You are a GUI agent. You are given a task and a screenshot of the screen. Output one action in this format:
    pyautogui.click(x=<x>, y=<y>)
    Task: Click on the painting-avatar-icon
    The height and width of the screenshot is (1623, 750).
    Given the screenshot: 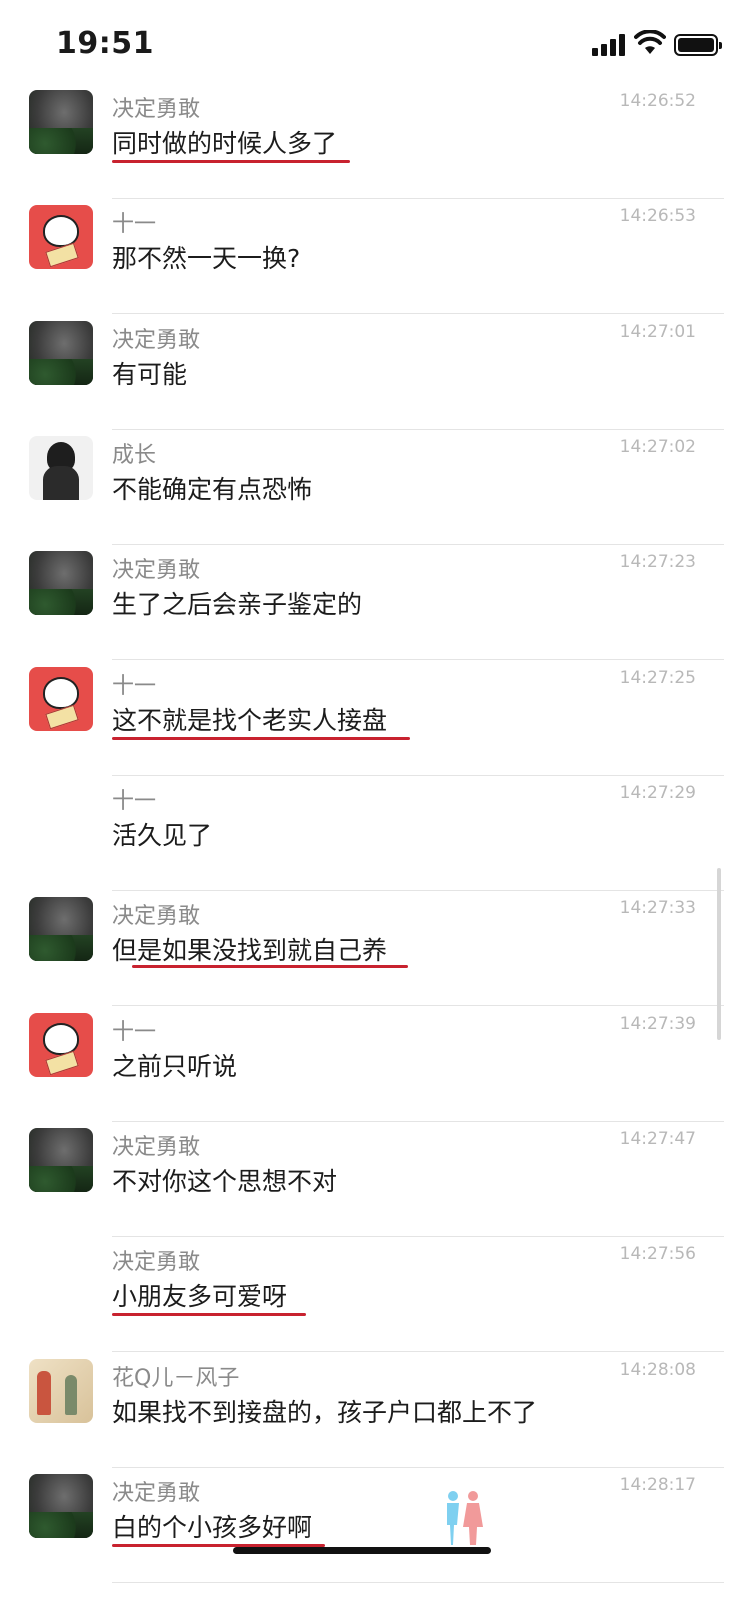 What is the action you would take?
    pyautogui.click(x=61, y=1391)
    